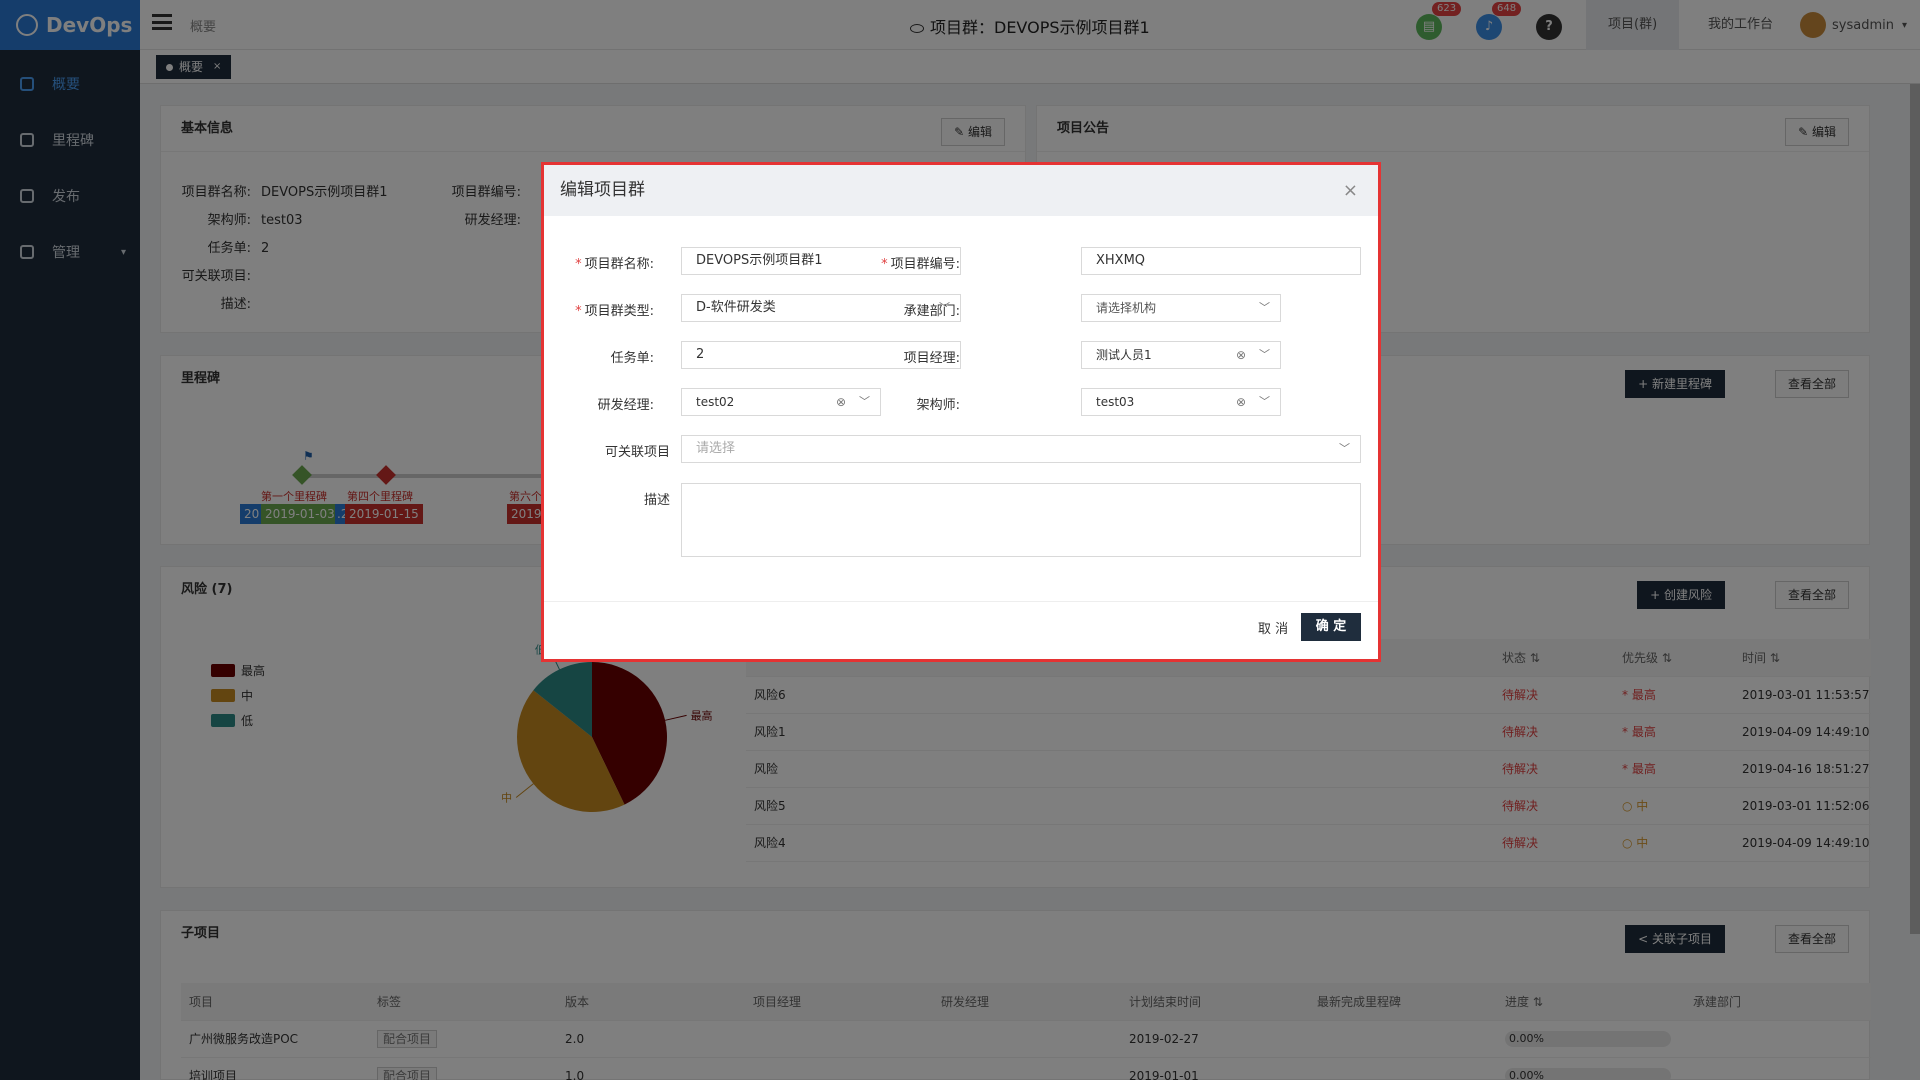 Image resolution: width=1920 pixels, height=1080 pixels. I want to click on pm-label: 项目经理:, so click(931, 358).